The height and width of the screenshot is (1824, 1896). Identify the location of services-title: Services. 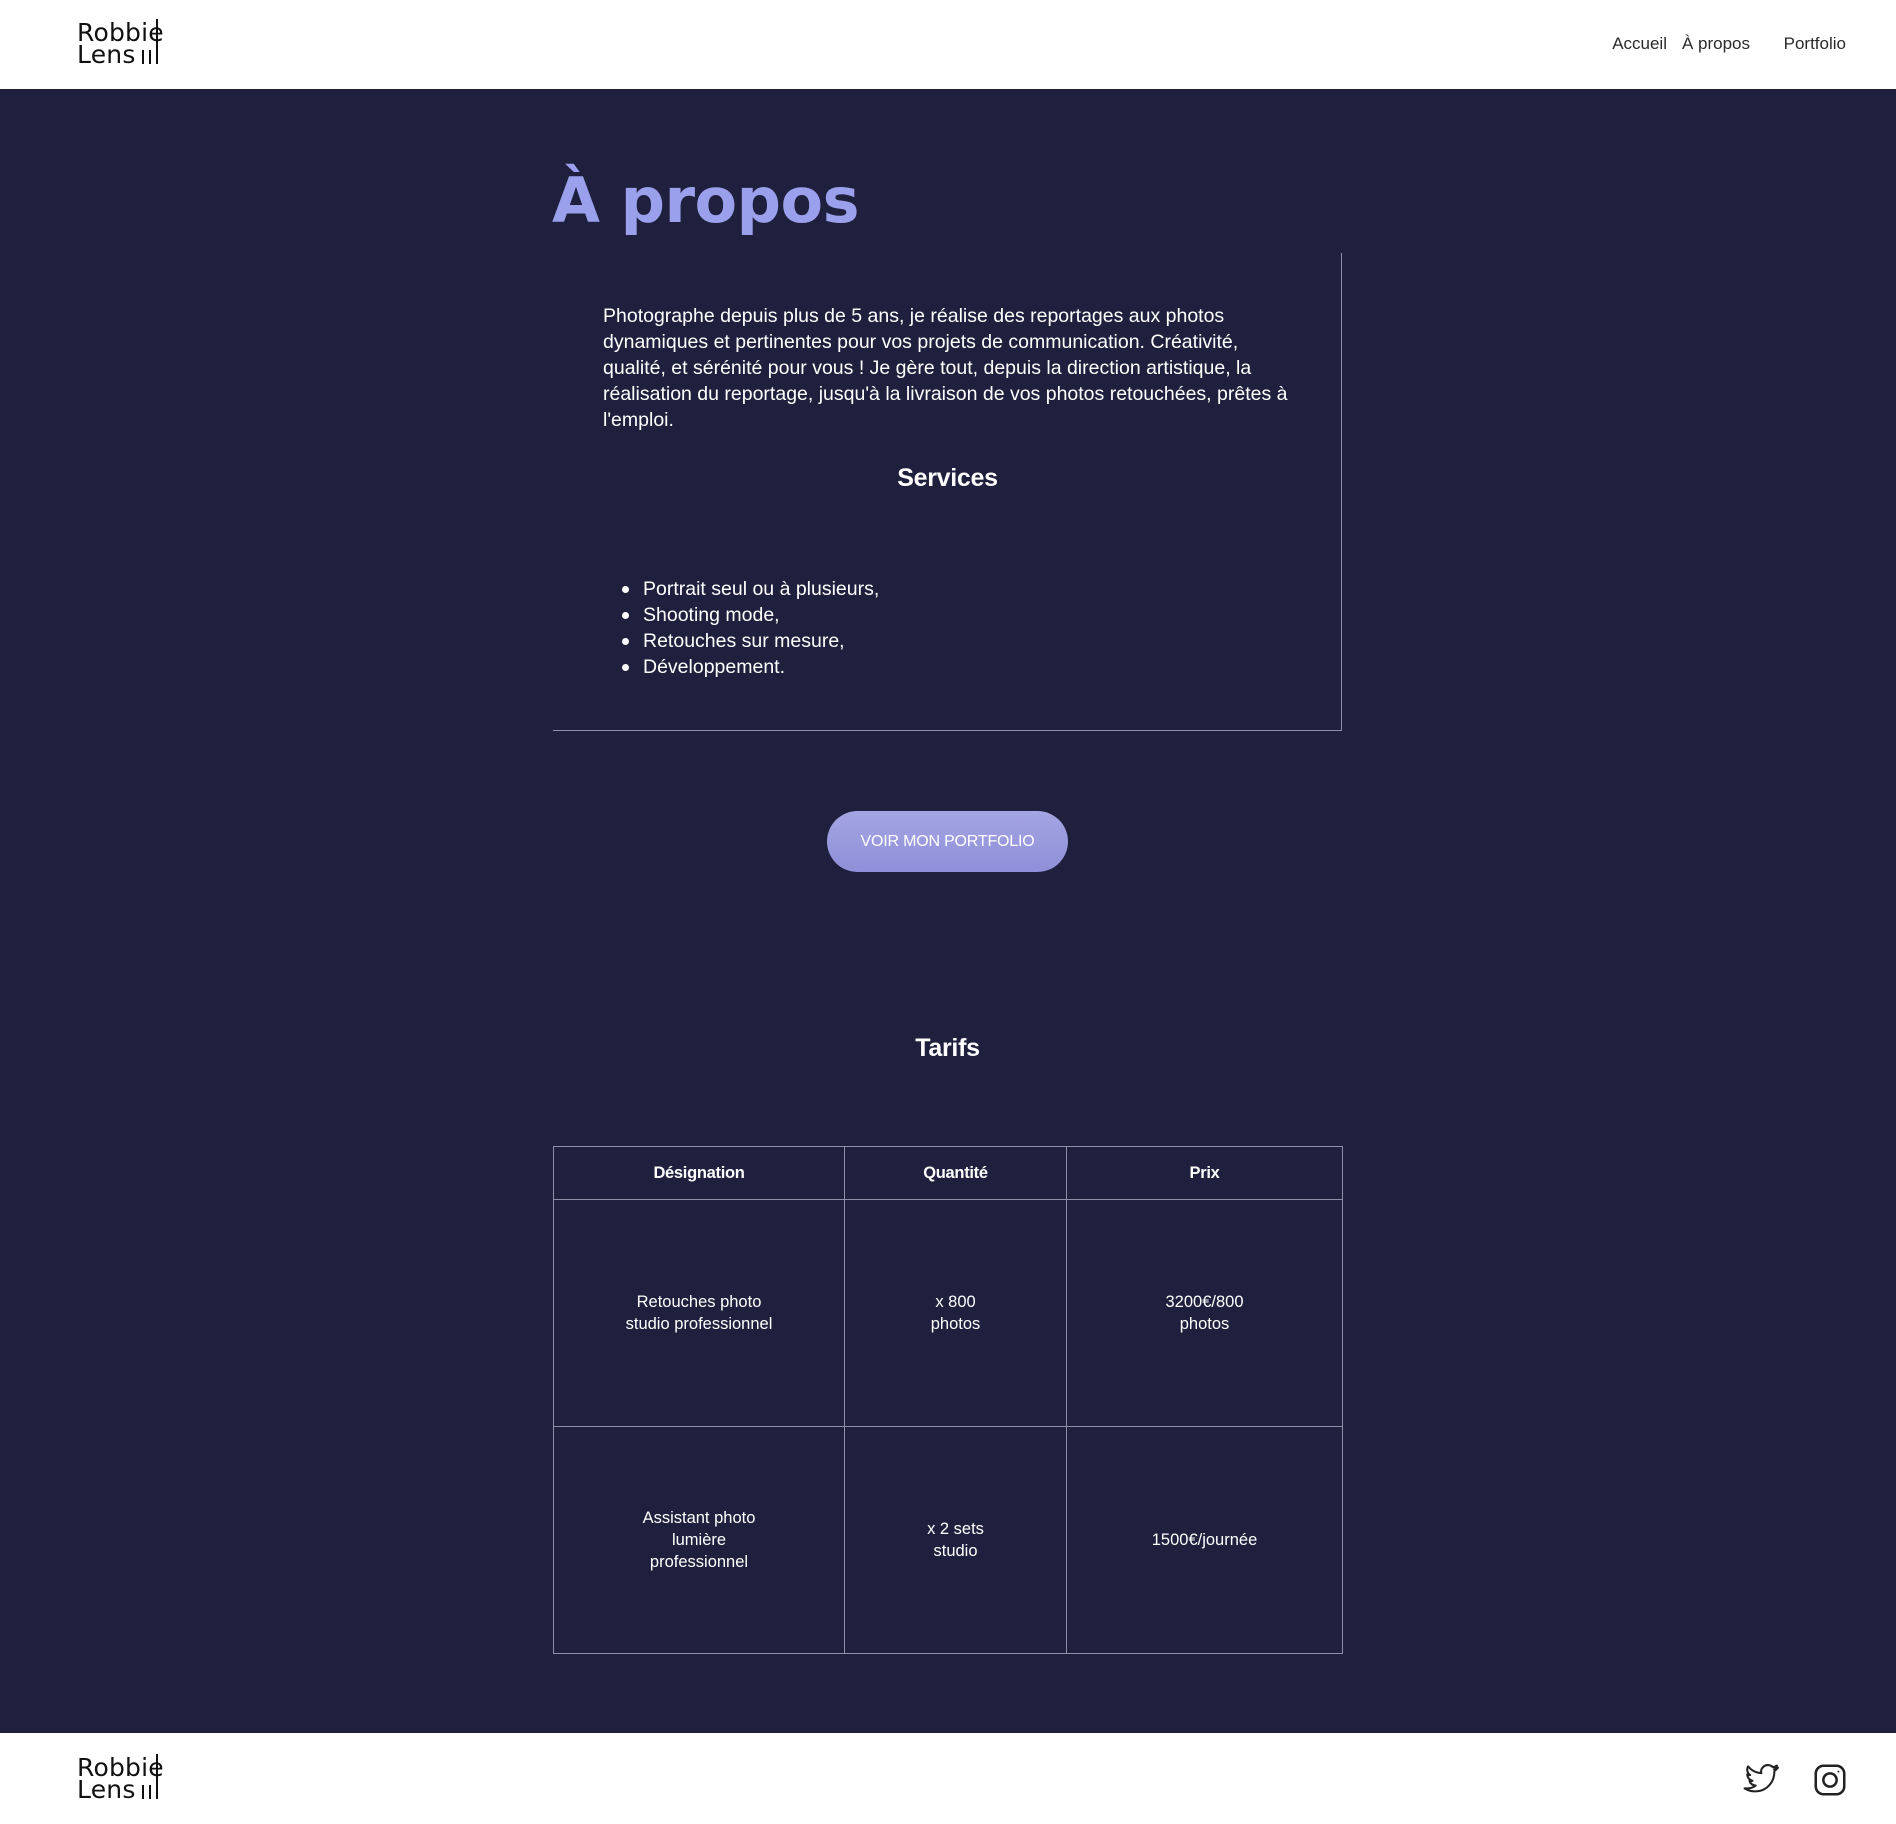
(947, 478).